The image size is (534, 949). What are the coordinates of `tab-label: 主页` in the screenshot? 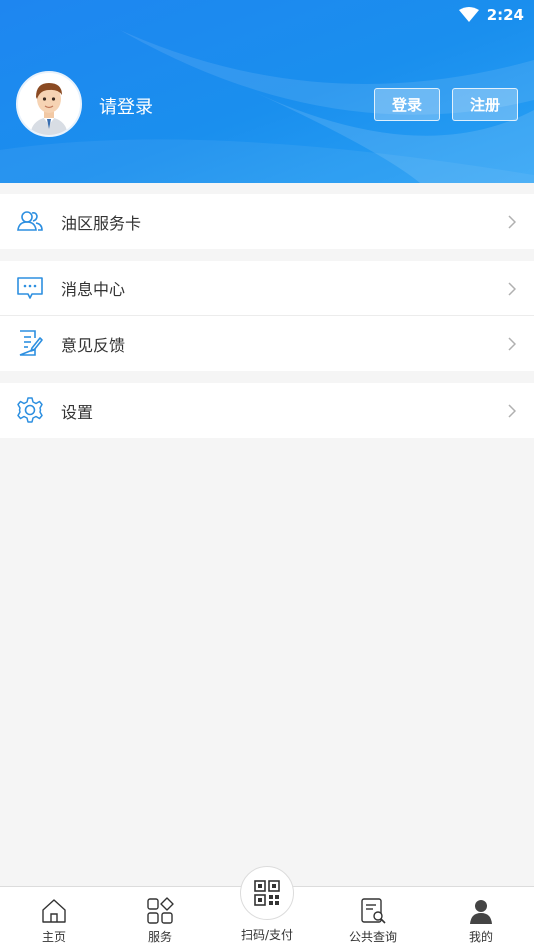 It's located at (53, 937).